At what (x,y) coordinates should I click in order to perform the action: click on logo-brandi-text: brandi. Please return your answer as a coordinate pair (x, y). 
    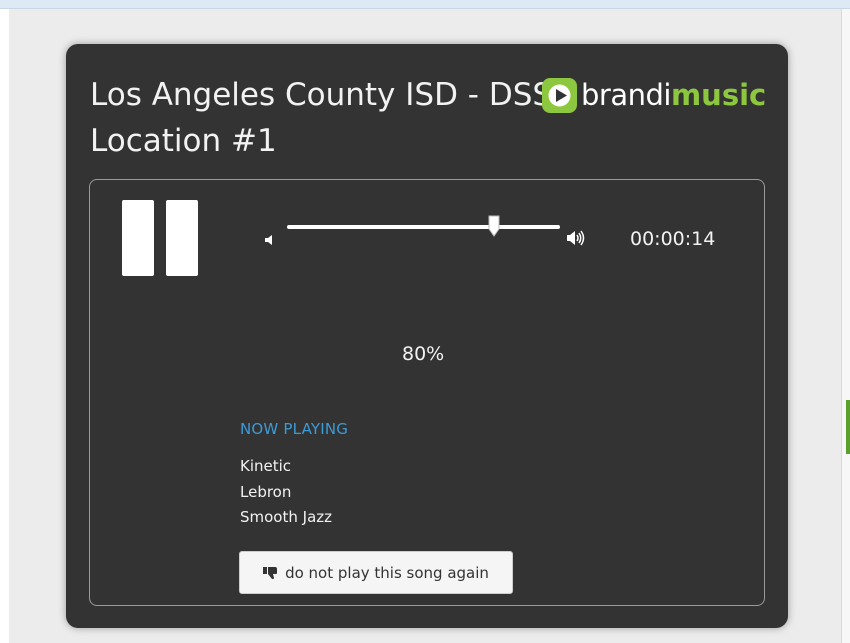
    Looking at the image, I should click on (626, 95).